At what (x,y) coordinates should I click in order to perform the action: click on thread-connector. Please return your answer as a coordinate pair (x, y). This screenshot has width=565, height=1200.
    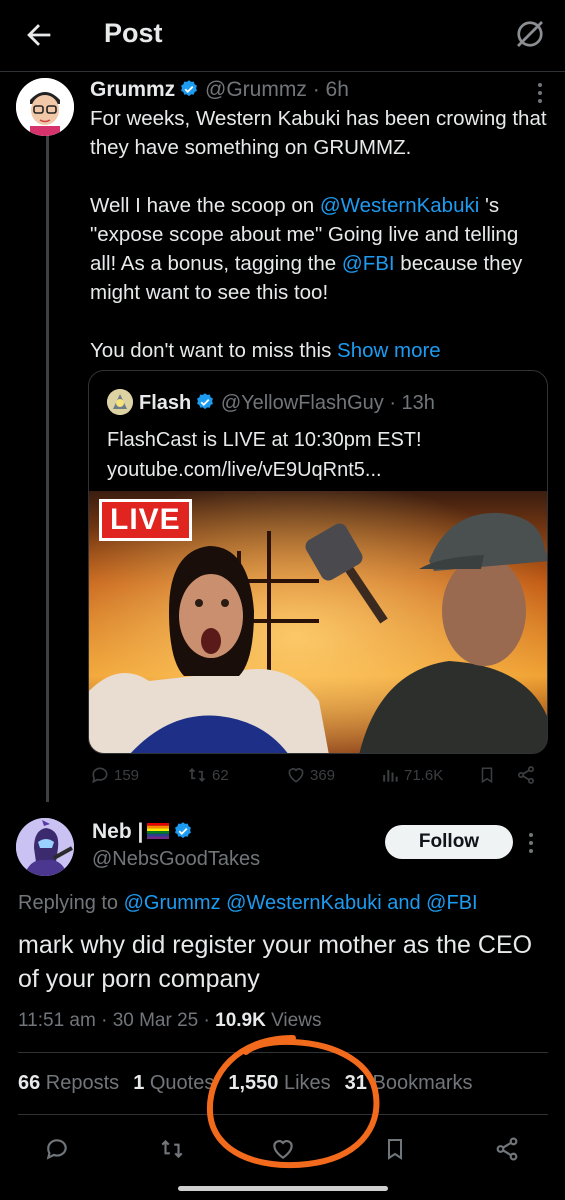
    Looking at the image, I should click on (47, 466).